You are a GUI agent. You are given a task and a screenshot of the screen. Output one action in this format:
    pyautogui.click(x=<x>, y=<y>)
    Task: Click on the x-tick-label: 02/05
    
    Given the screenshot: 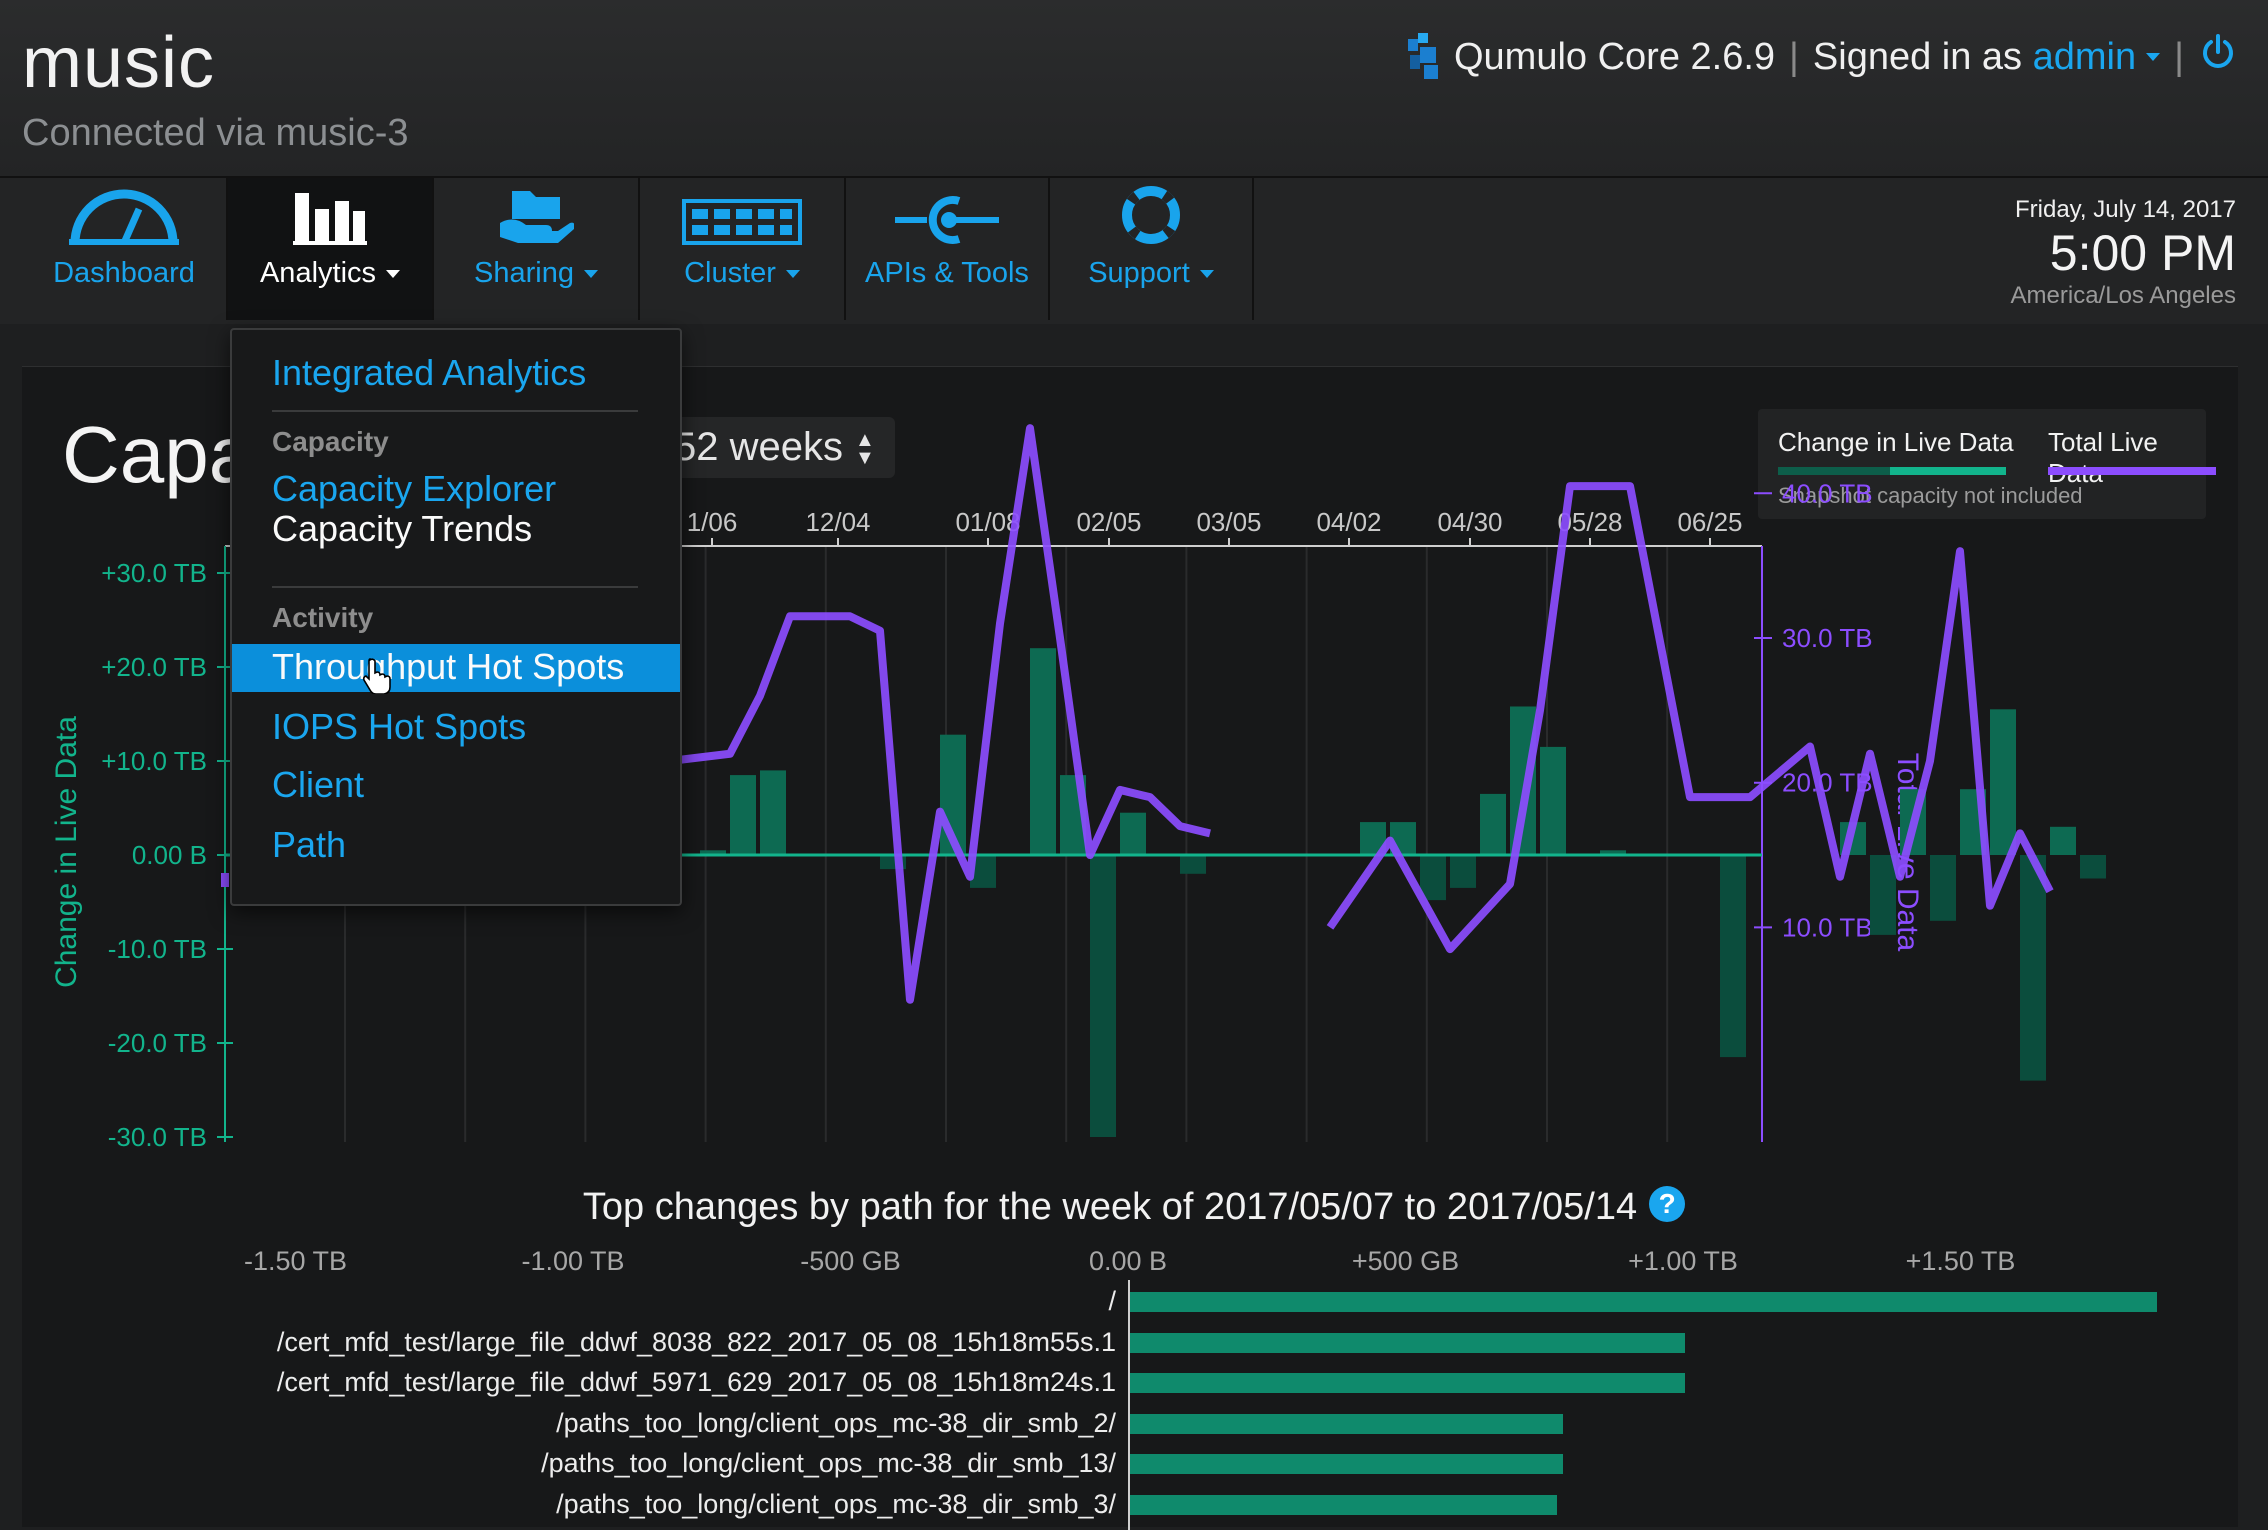 What is the action you would take?
    pyautogui.click(x=1108, y=522)
    